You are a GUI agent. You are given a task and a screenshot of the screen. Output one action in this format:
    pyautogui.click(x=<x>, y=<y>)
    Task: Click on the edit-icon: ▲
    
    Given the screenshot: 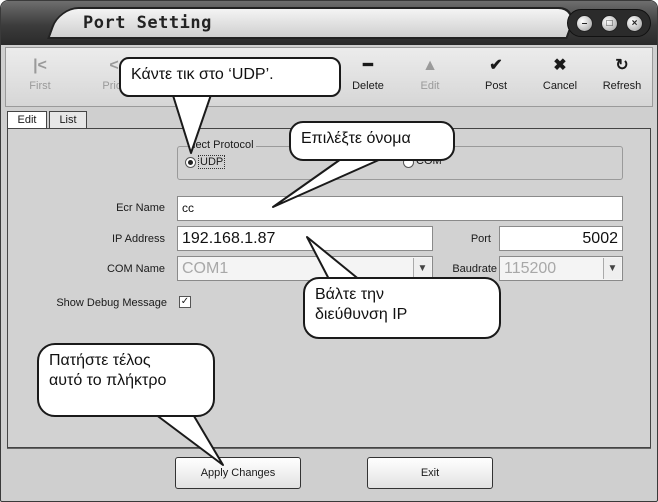 What is the action you would take?
    pyautogui.click(x=430, y=65)
    